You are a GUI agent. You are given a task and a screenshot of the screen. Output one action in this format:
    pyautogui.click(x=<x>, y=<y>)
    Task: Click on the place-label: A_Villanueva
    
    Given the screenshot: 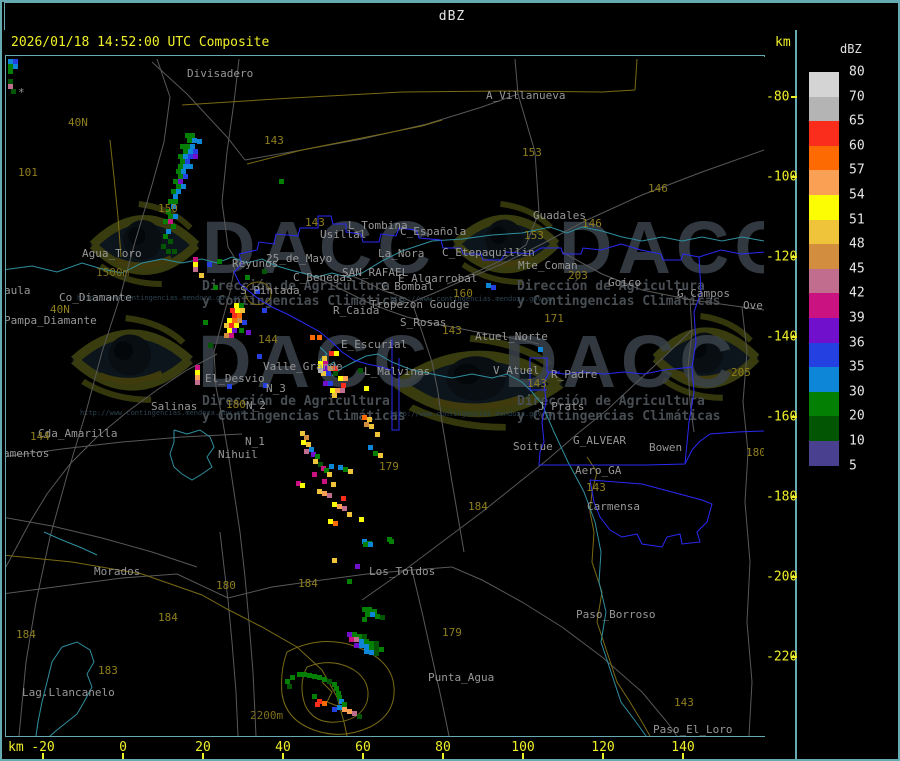 What is the action you would take?
    pyautogui.click(x=526, y=95)
    